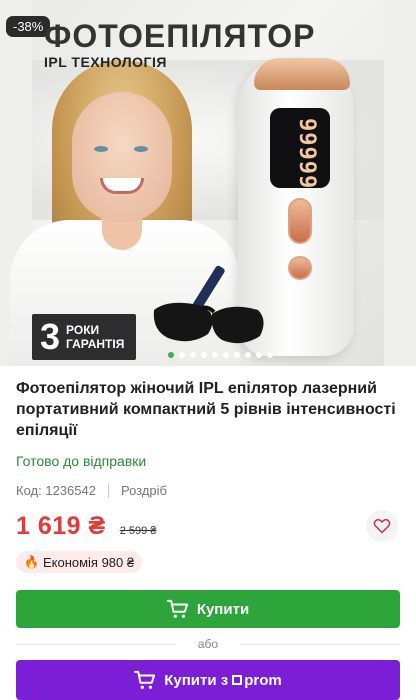 Image resolution: width=416 pixels, height=700 pixels. I want to click on stock-status: Готово до відправки, so click(81, 461).